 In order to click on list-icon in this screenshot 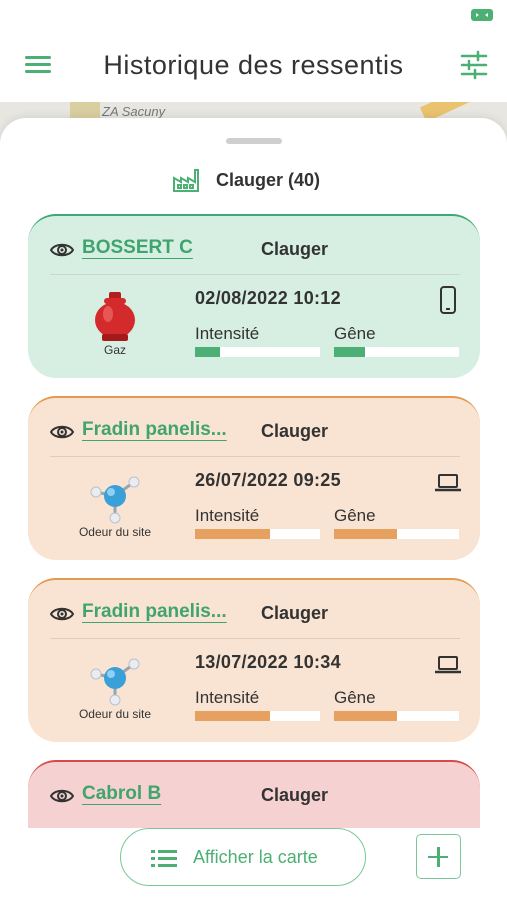, I will do `click(164, 858)`.